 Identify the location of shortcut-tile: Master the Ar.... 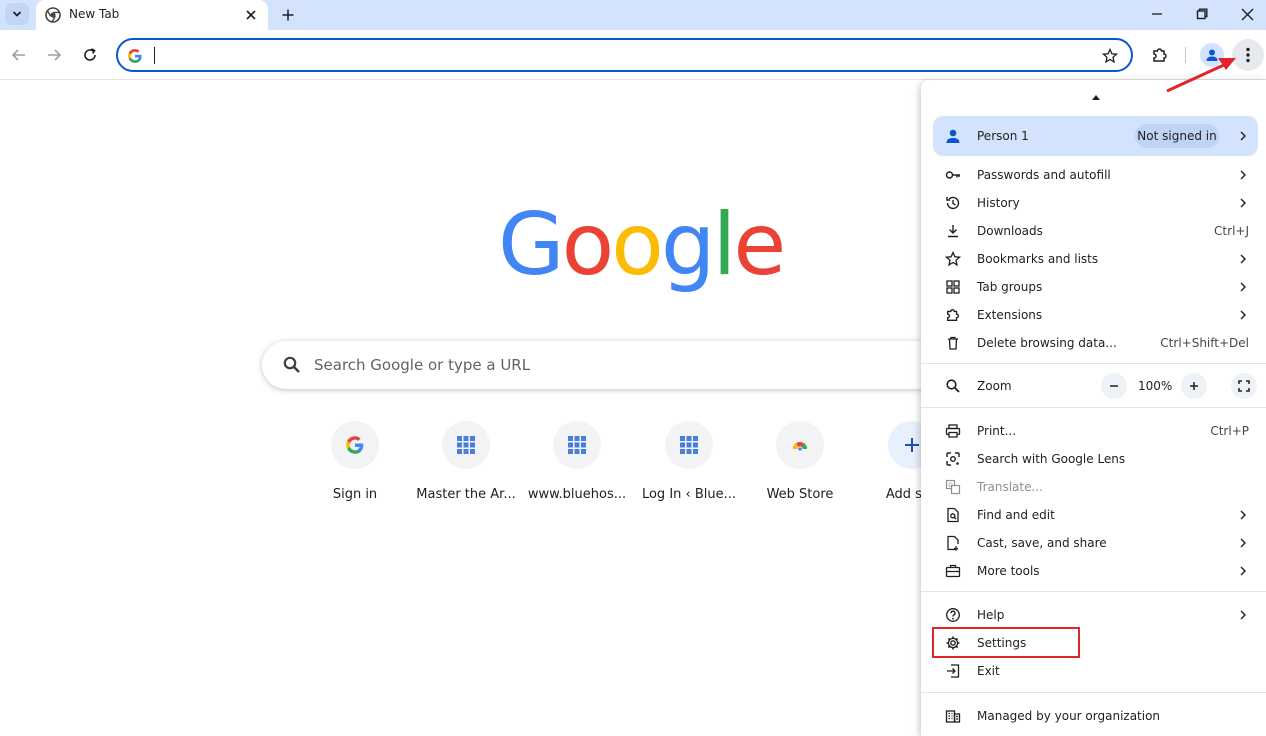
(466, 466).